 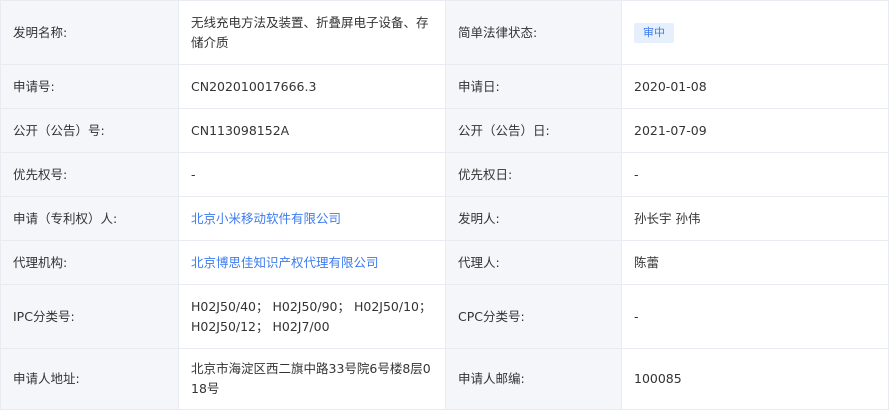 I want to click on applicant-postcode-label: 申请人邮编:, so click(x=533, y=379).